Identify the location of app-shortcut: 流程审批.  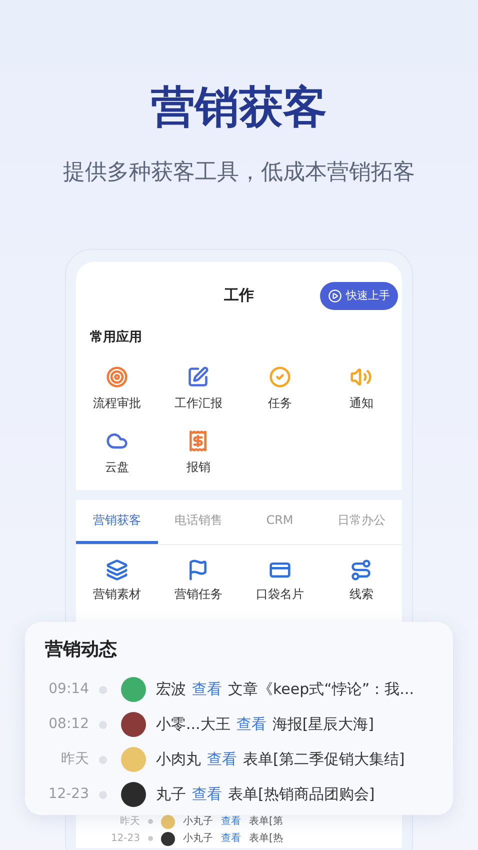
(117, 389).